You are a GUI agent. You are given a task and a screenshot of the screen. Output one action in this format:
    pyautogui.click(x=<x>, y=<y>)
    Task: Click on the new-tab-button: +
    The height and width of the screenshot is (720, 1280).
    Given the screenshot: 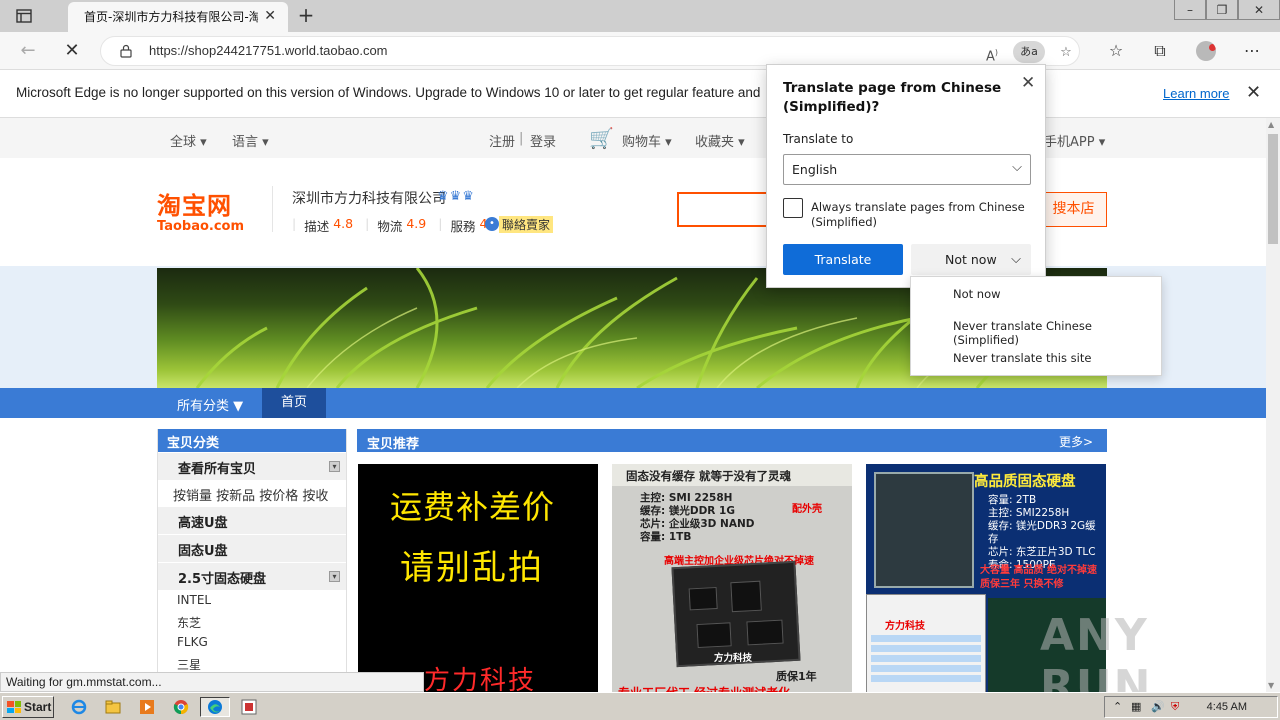 What is the action you would take?
    pyautogui.click(x=306, y=16)
    